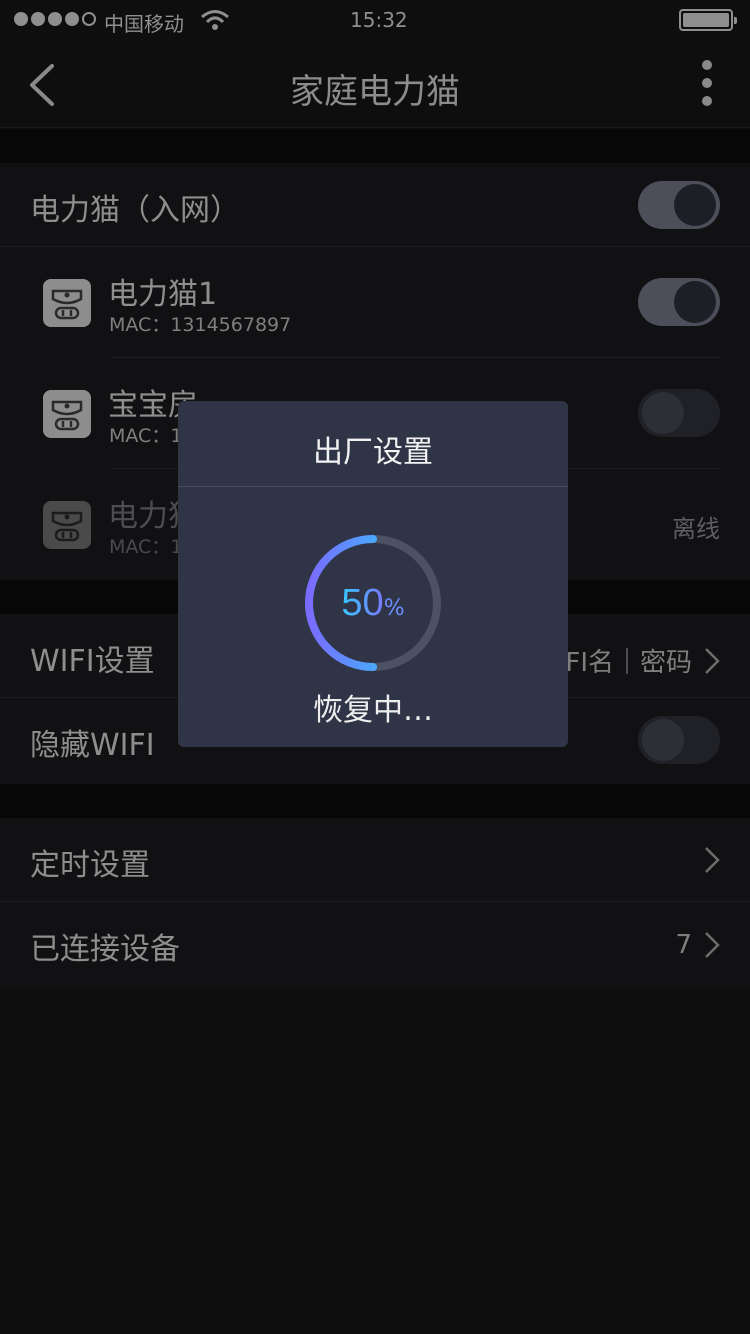  I want to click on network-row: 电力猫（入网）, so click(375, 205).